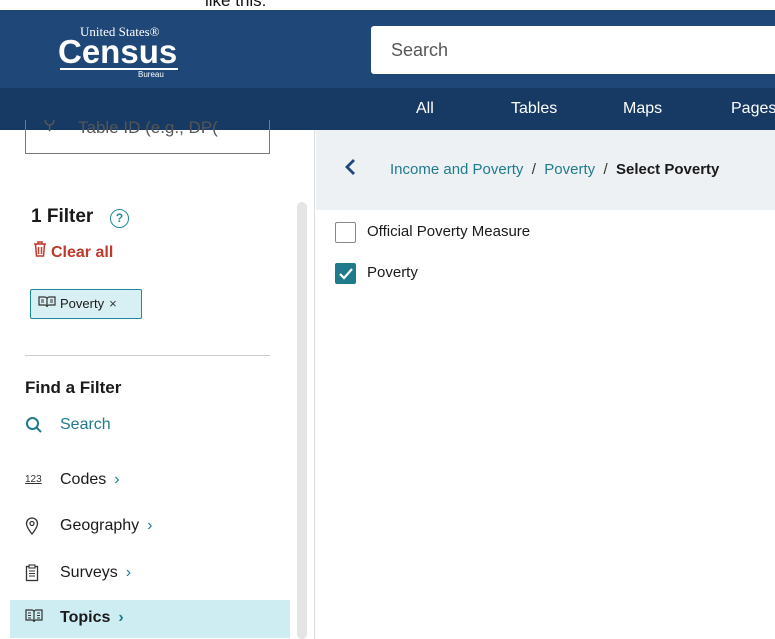 The width and height of the screenshot is (775, 639). I want to click on site-search-input, so click(573, 50).